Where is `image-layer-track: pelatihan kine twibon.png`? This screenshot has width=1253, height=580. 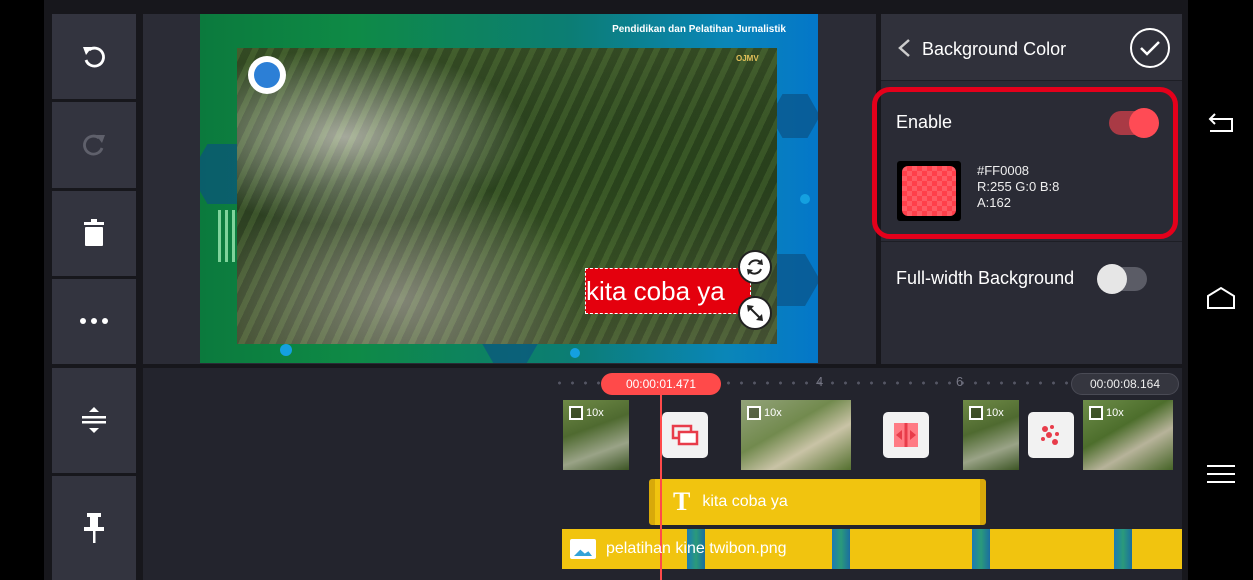
image-layer-track: pelatihan kine twibon.png is located at coordinates (872, 549).